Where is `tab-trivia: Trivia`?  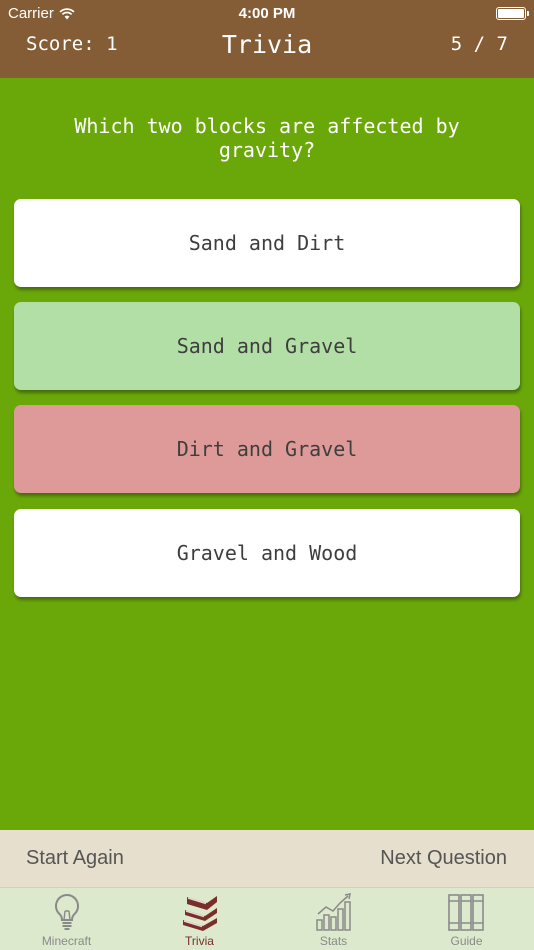 tab-trivia: Trivia is located at coordinates (199, 919).